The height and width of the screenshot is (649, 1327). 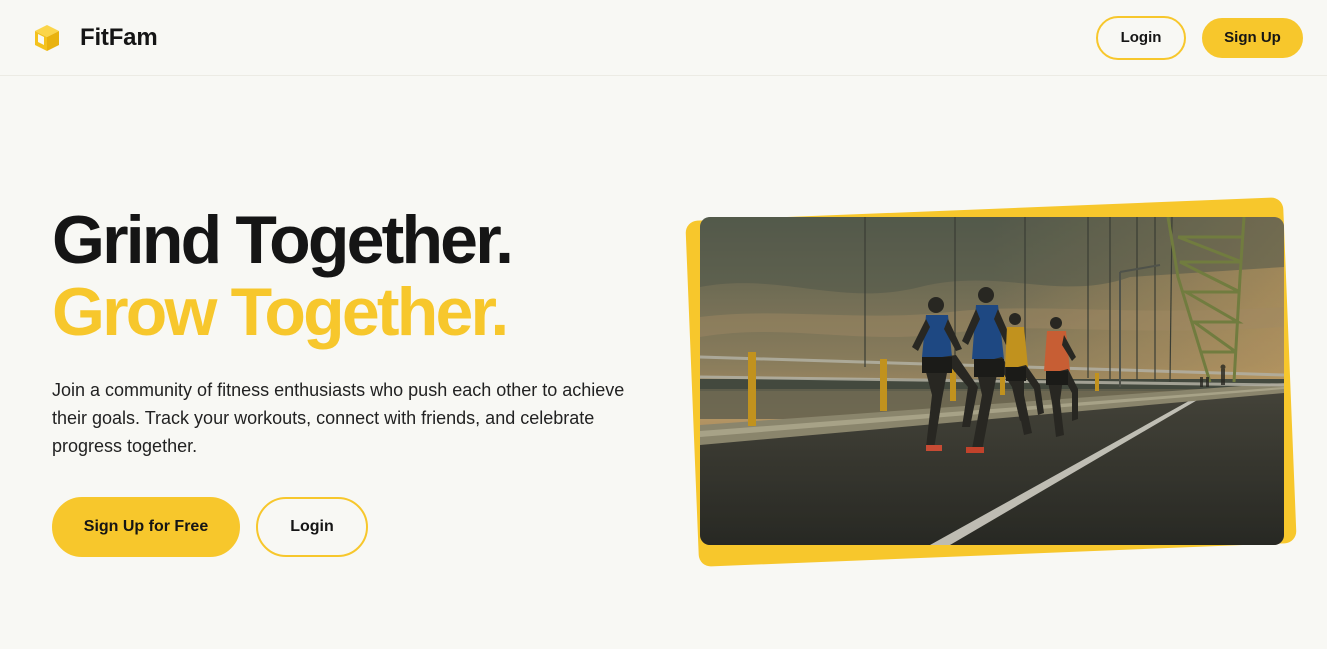 I want to click on brand: FitFam, so click(x=95, y=38).